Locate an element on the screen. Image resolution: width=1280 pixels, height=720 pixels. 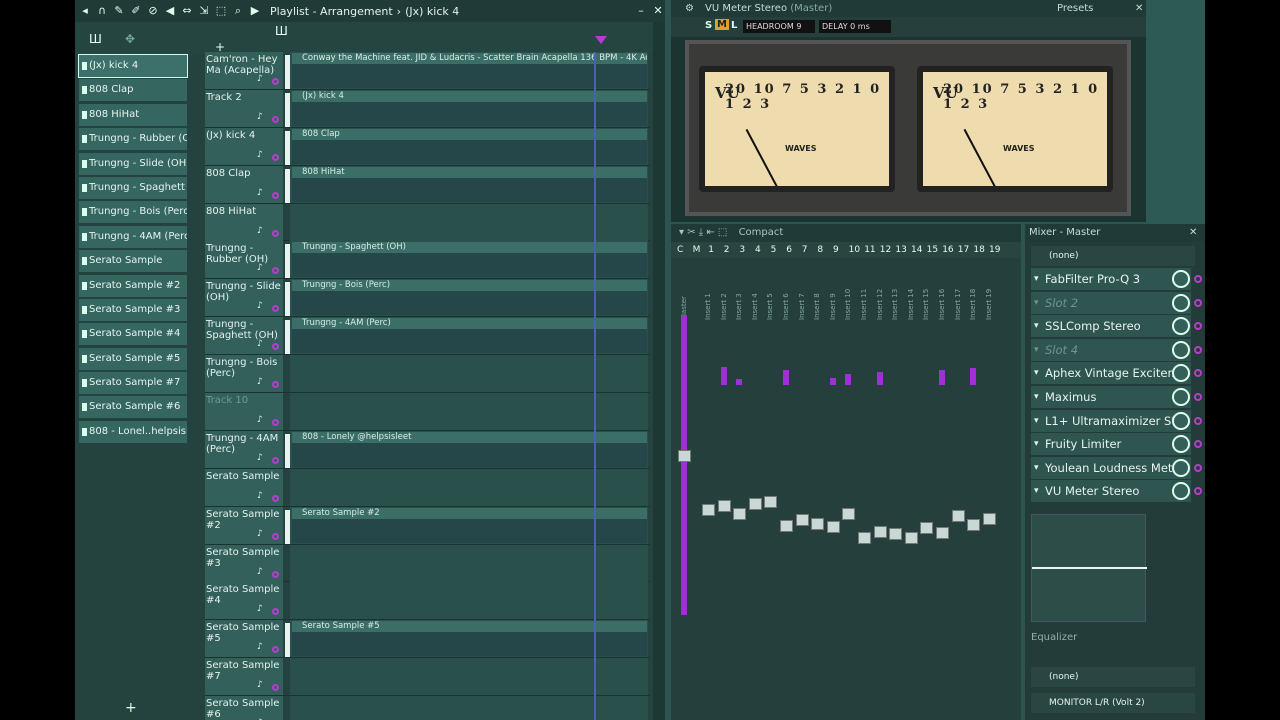
track-name: Serato Sample #3 is located at coordinates (244, 563).